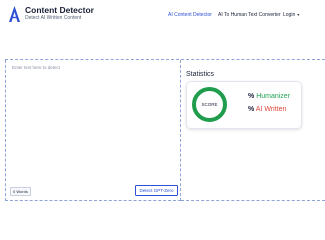 This screenshot has height=240, width=325. I want to click on humanizer-result: % Humanizer, so click(269, 96).